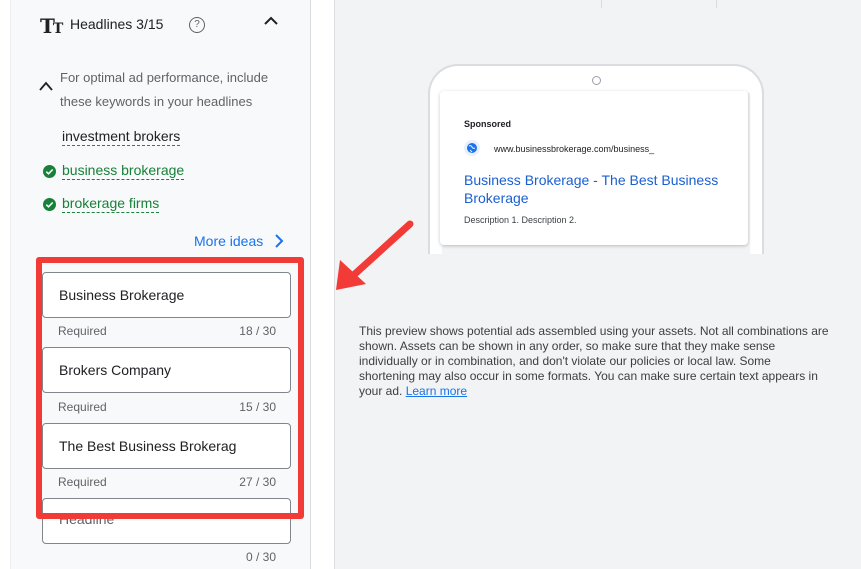 The width and height of the screenshot is (861, 569). I want to click on character-count: 15 / 30, so click(257, 407).